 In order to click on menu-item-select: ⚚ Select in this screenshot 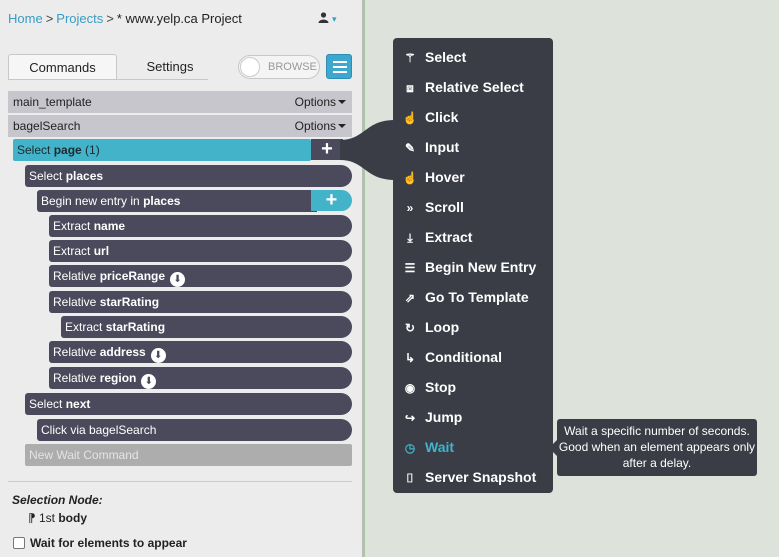, I will do `click(434, 57)`.